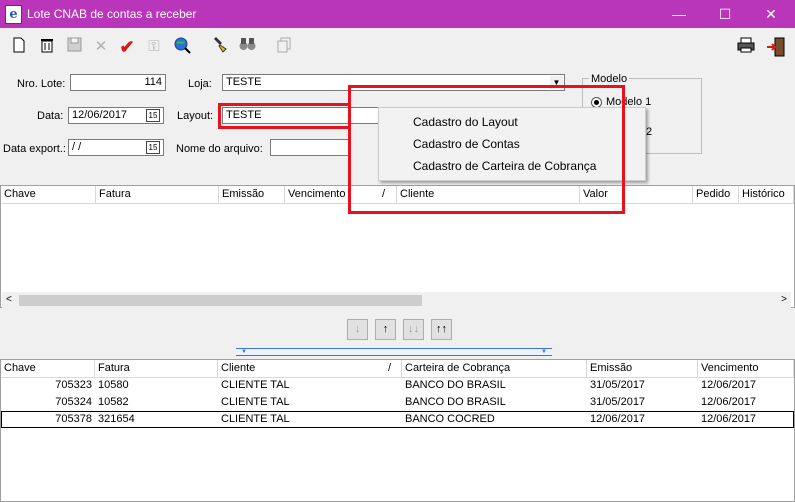  I want to click on filter-icon, so click(220, 47).